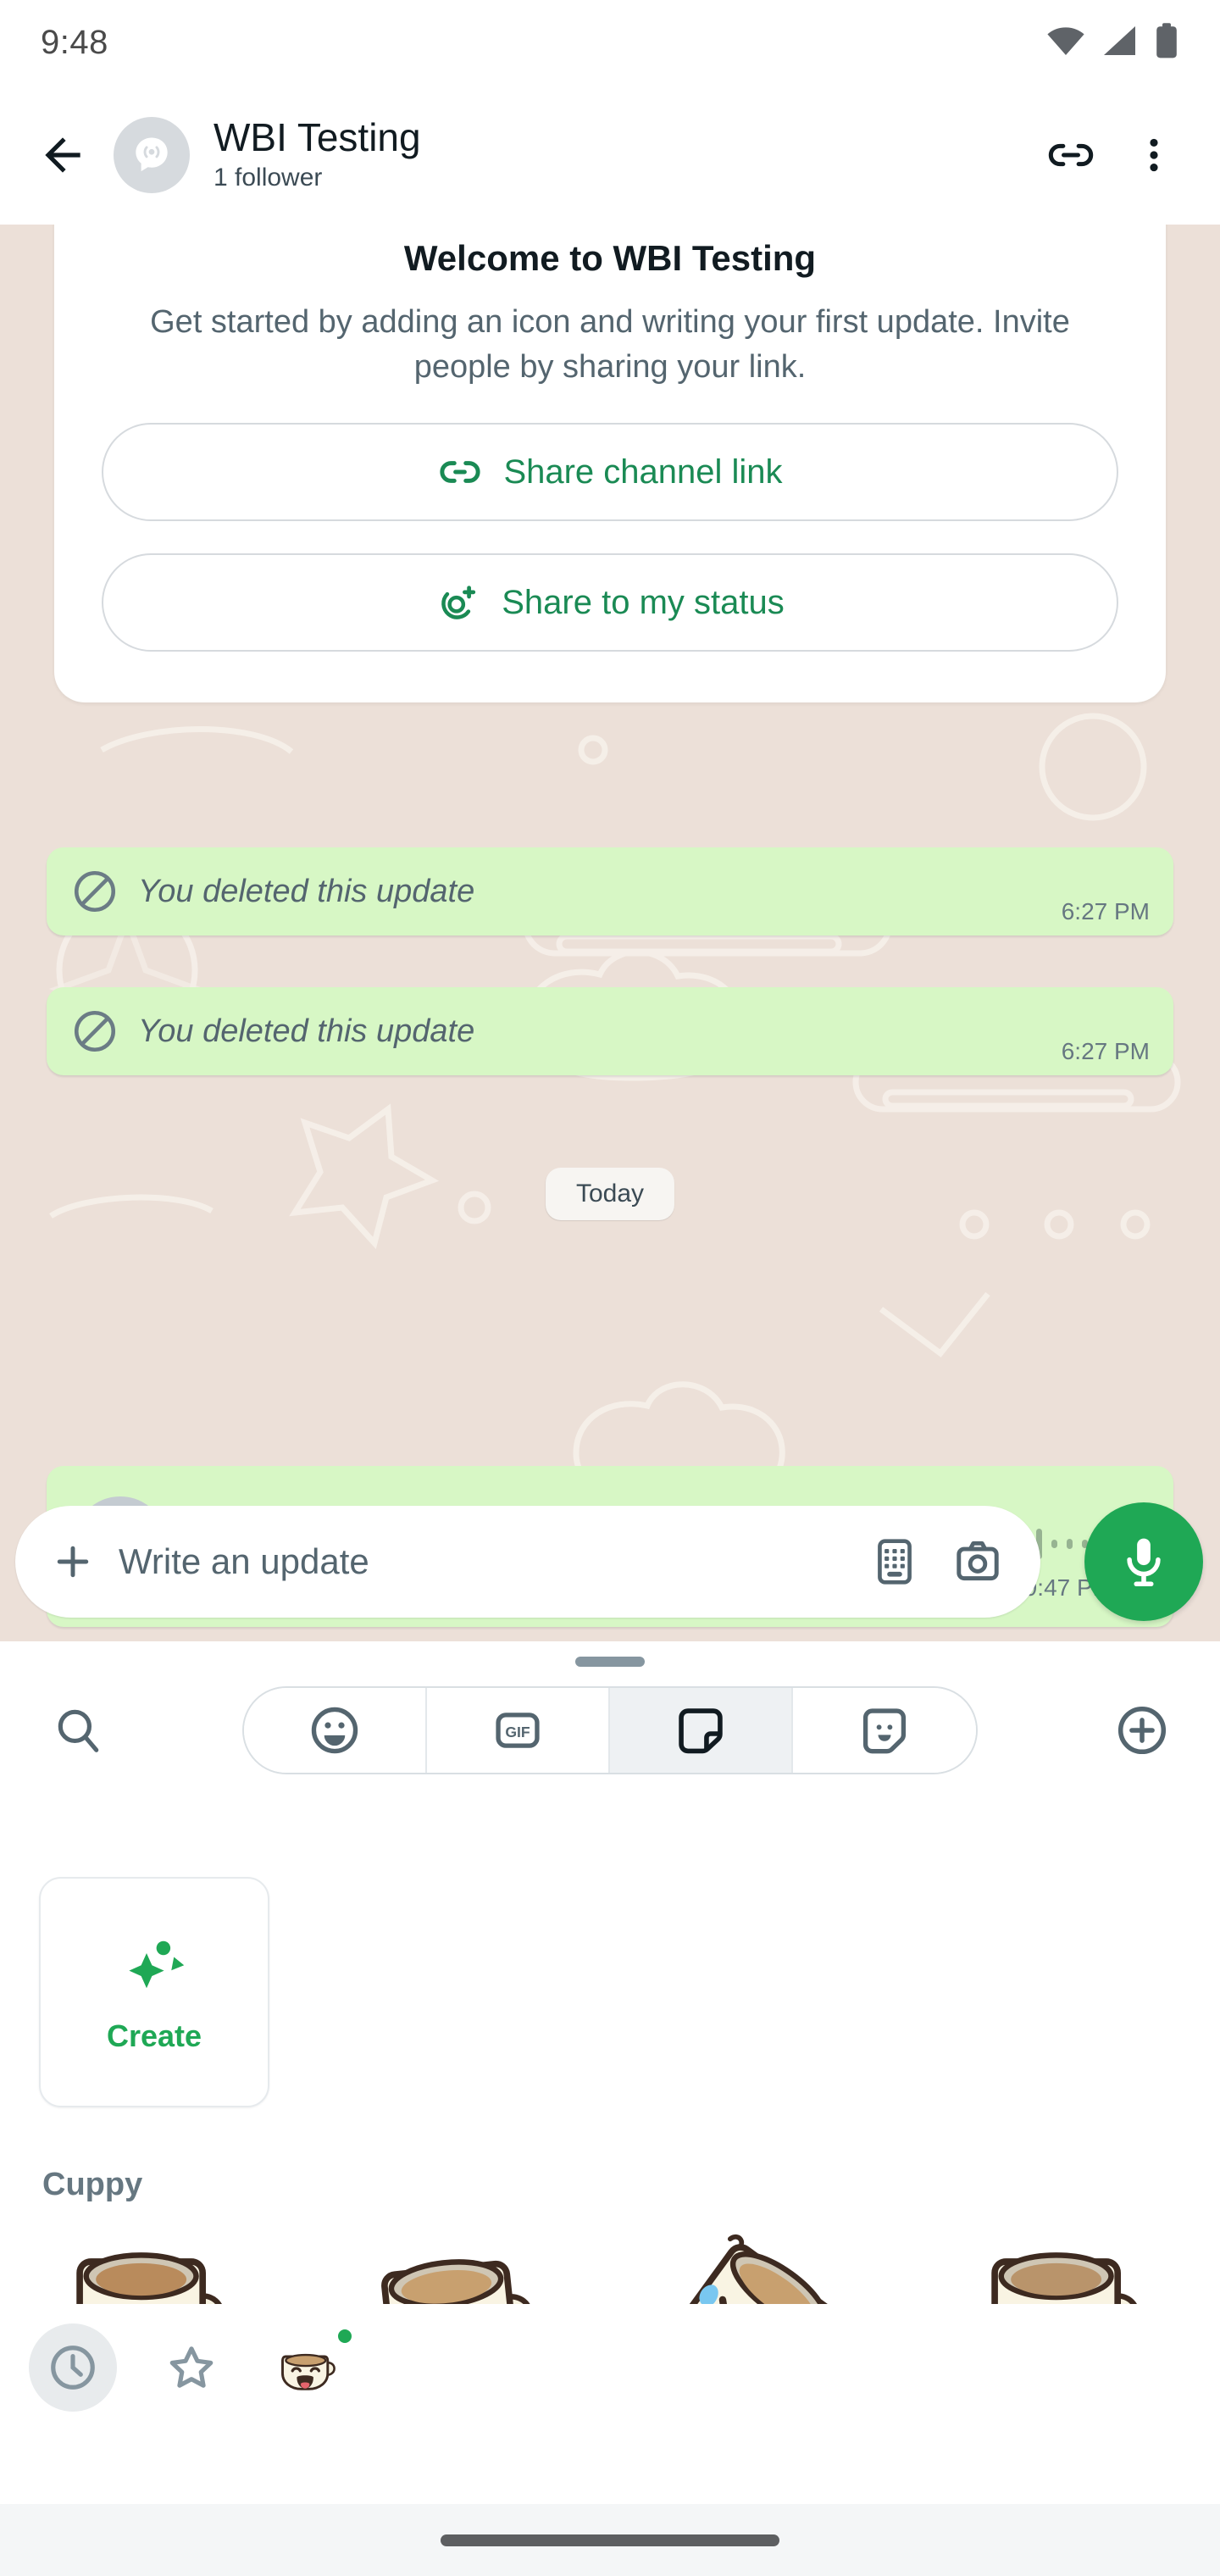  I want to click on status-icon-group, so click(1112, 43).